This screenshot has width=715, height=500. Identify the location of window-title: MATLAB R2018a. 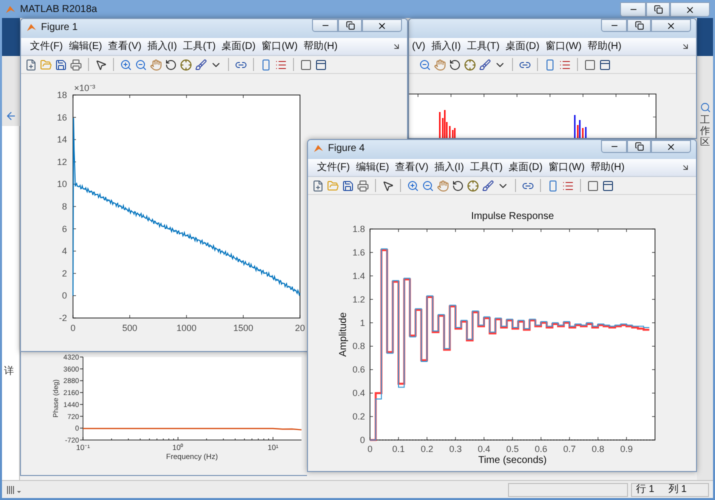
(59, 10).